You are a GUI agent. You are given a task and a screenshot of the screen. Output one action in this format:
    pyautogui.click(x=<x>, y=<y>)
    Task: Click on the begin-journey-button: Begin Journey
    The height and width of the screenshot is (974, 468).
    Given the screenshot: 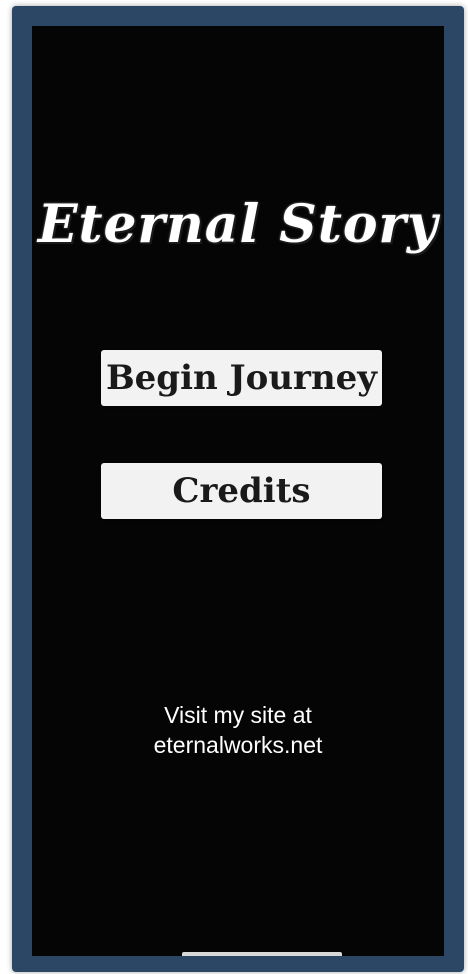 What is the action you would take?
    pyautogui.click(x=241, y=378)
    